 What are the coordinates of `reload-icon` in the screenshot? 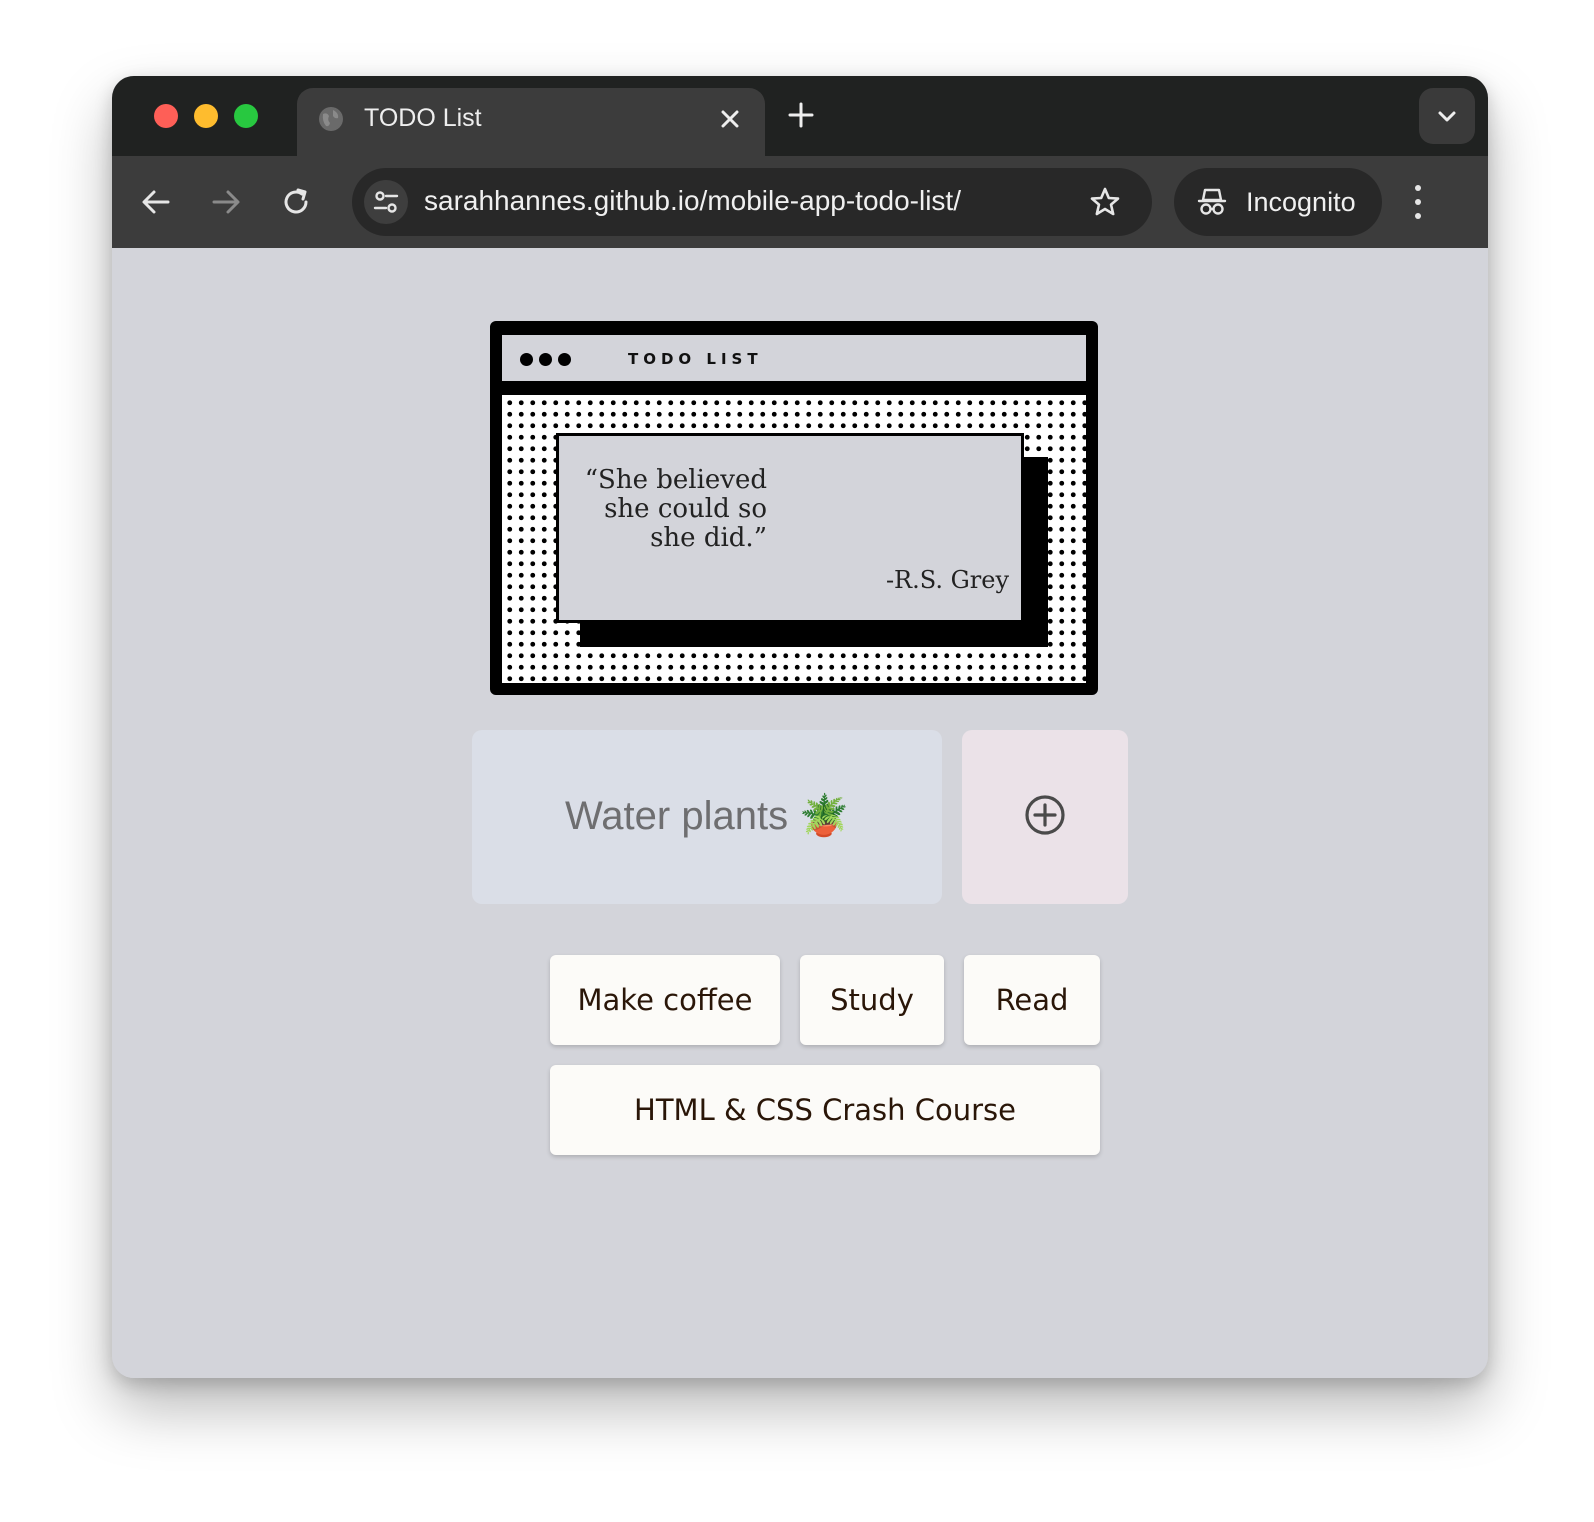 It's located at (296, 202).